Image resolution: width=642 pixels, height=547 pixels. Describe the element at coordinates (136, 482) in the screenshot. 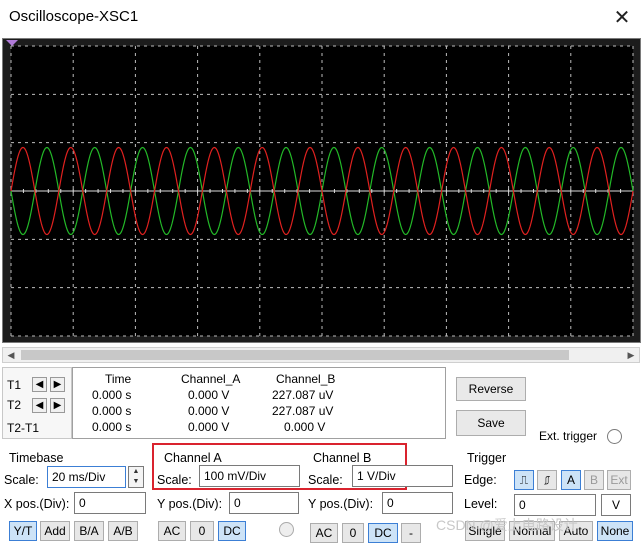

I see `stepper-down-icon: ▼` at that location.